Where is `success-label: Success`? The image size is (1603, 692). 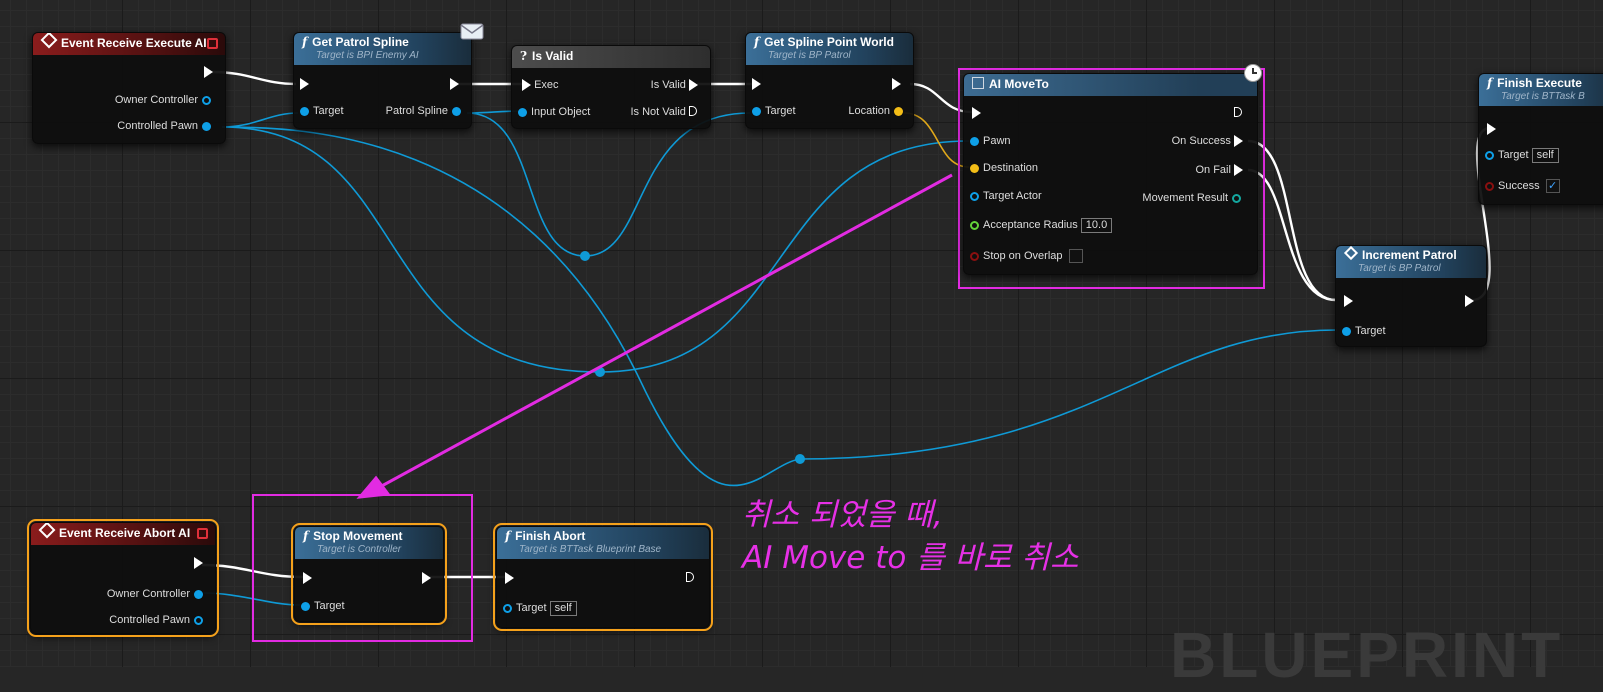
success-label: Success is located at coordinates (1519, 186).